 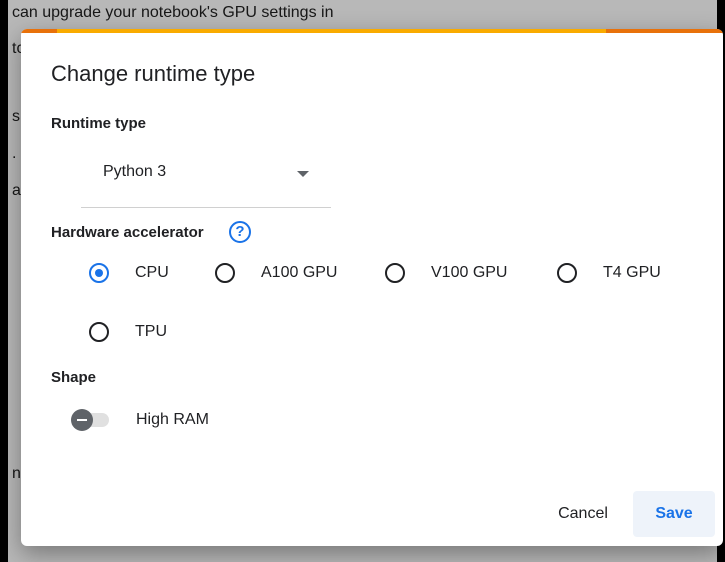 I want to click on radio-label: A100 GPU, so click(x=299, y=272).